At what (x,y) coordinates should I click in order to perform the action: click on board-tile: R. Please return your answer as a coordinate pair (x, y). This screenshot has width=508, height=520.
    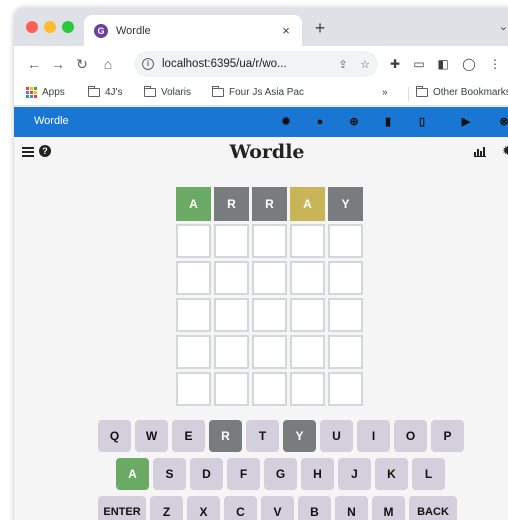
    Looking at the image, I should click on (231, 204).